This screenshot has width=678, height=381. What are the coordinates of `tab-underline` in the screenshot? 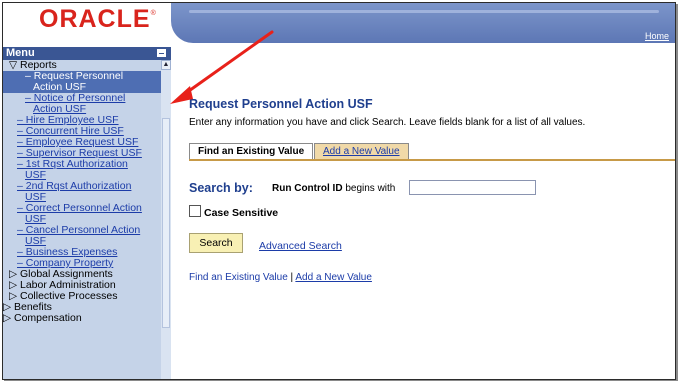 It's located at (432, 160).